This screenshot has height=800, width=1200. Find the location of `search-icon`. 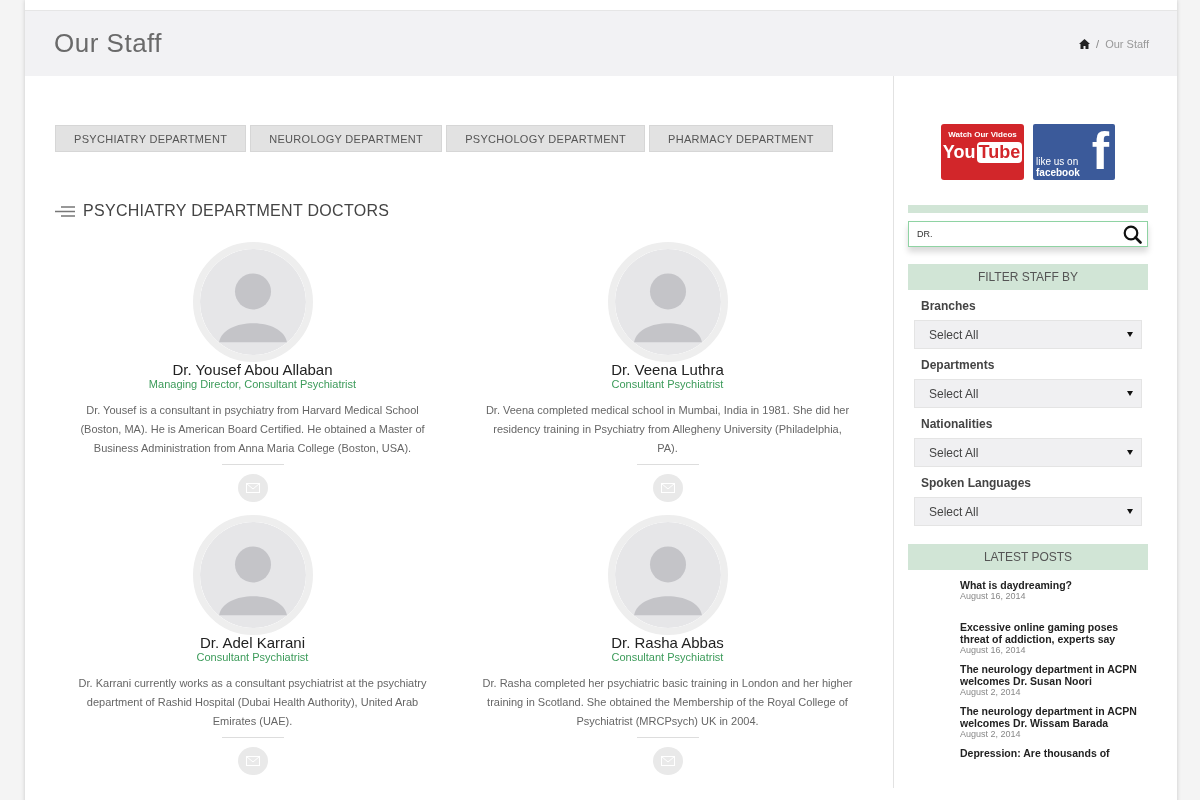

search-icon is located at coordinates (1132, 234).